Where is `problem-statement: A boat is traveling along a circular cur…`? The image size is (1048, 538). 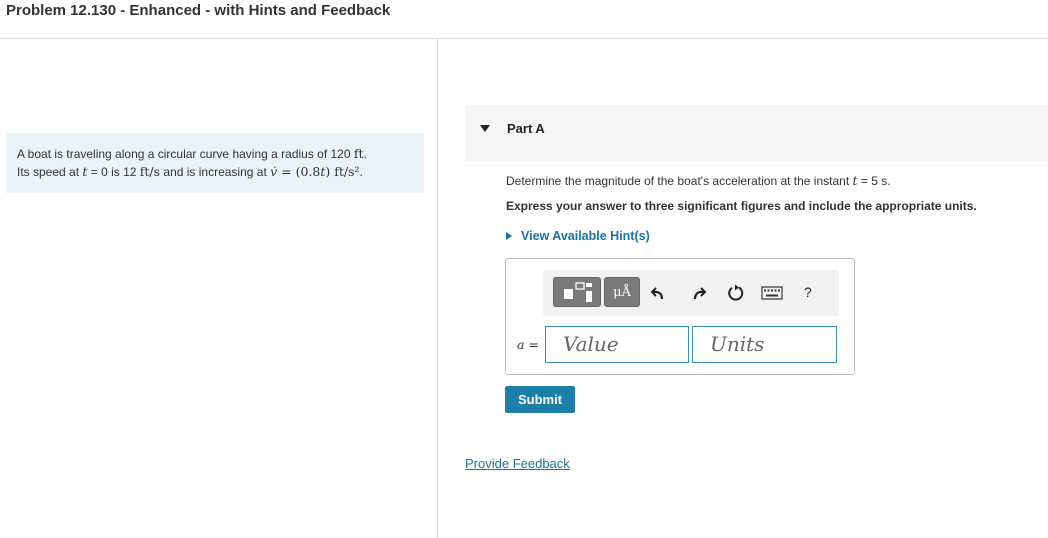 problem-statement: A boat is traveling along a circular cur… is located at coordinates (215, 163).